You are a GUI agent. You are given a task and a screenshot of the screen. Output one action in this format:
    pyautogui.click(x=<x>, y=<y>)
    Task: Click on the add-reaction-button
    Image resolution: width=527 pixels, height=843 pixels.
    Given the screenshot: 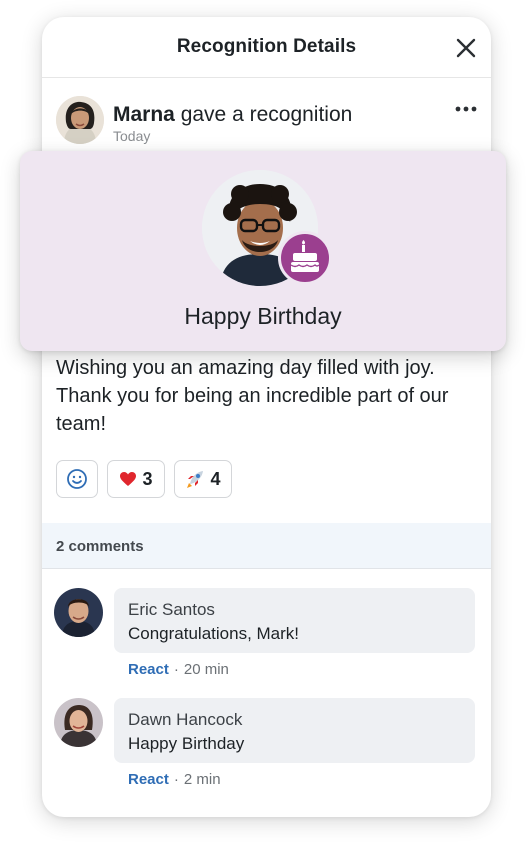 What is the action you would take?
    pyautogui.click(x=77, y=479)
    